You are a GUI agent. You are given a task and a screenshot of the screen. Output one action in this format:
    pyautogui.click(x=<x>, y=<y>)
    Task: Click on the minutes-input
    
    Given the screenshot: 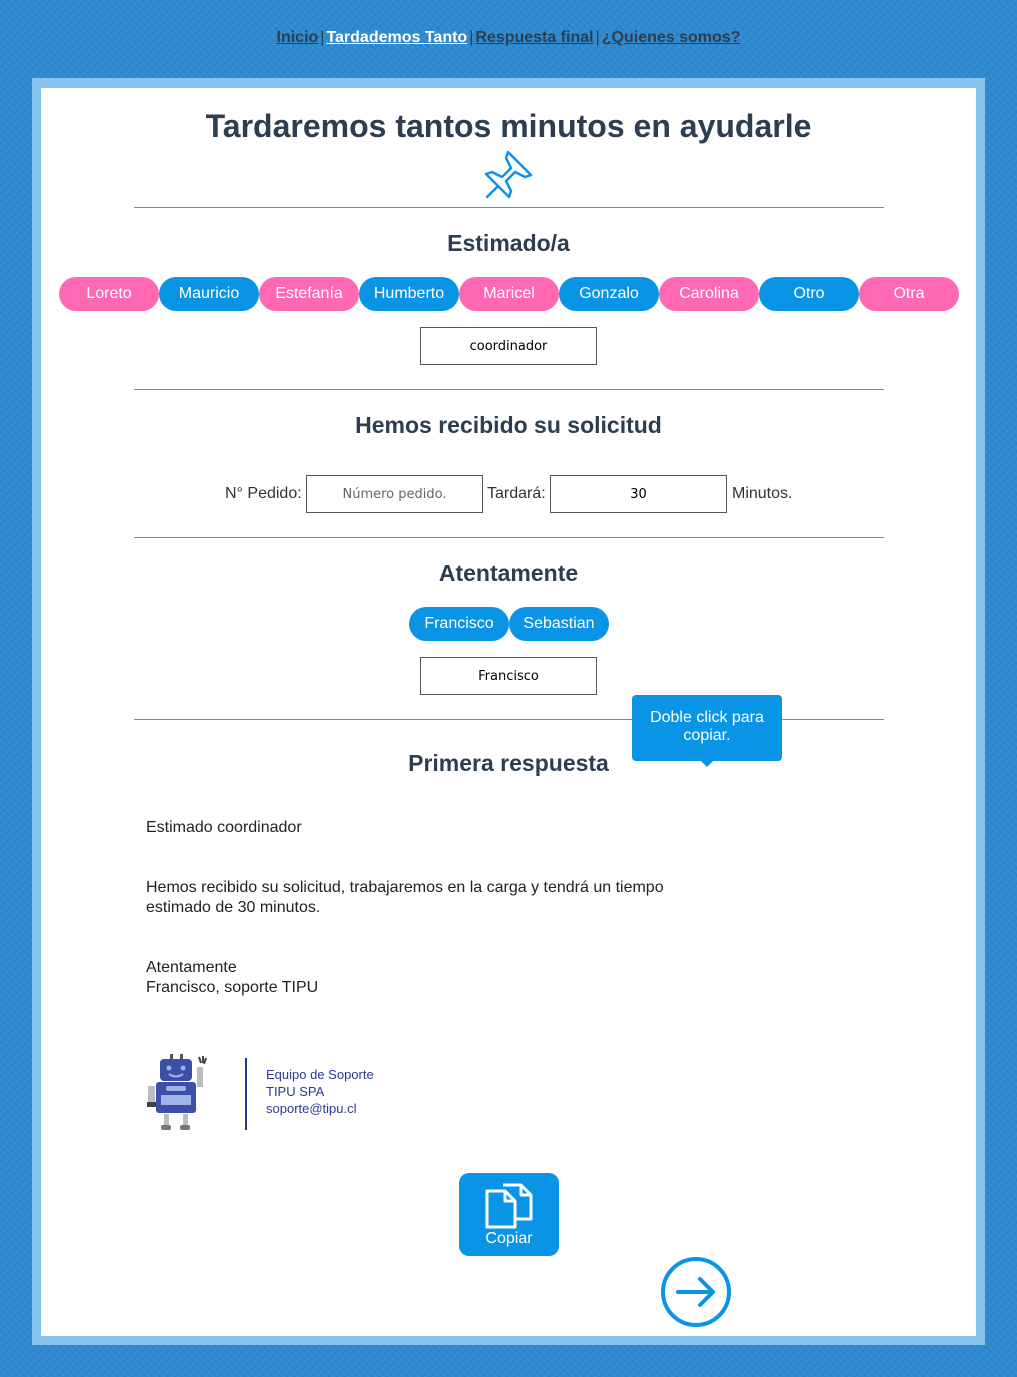 What is the action you would take?
    pyautogui.click(x=638, y=494)
    